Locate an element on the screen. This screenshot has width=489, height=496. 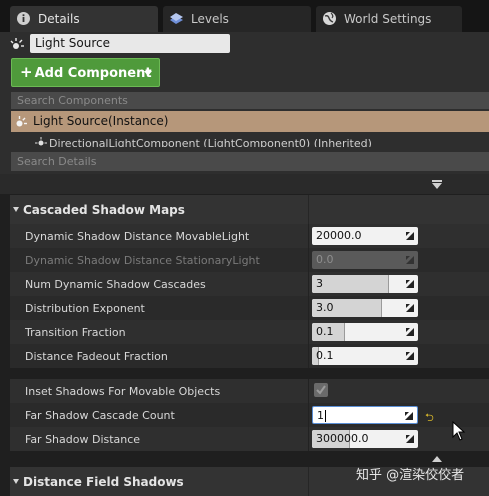
collapse-arrow-icon is located at coordinates (437, 184).